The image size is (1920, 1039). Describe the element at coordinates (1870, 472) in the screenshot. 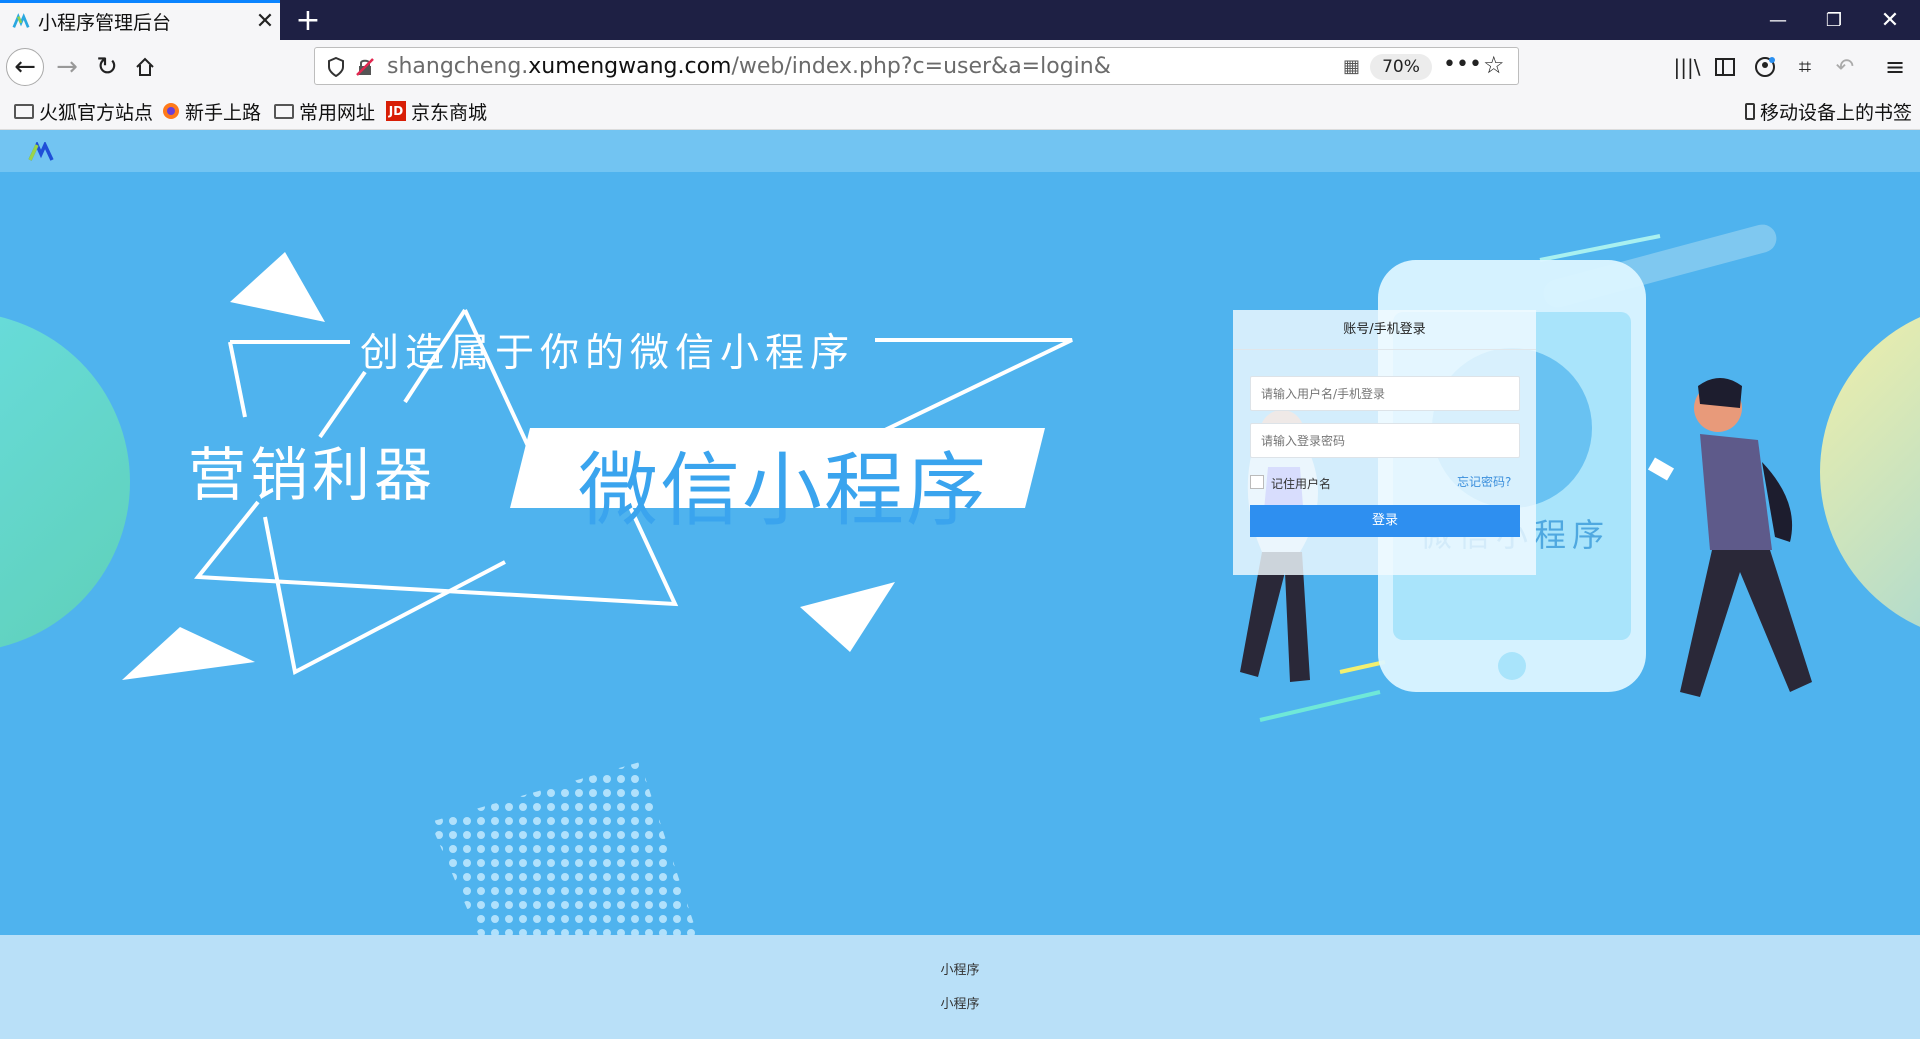

I see `right-decor-circle` at that location.